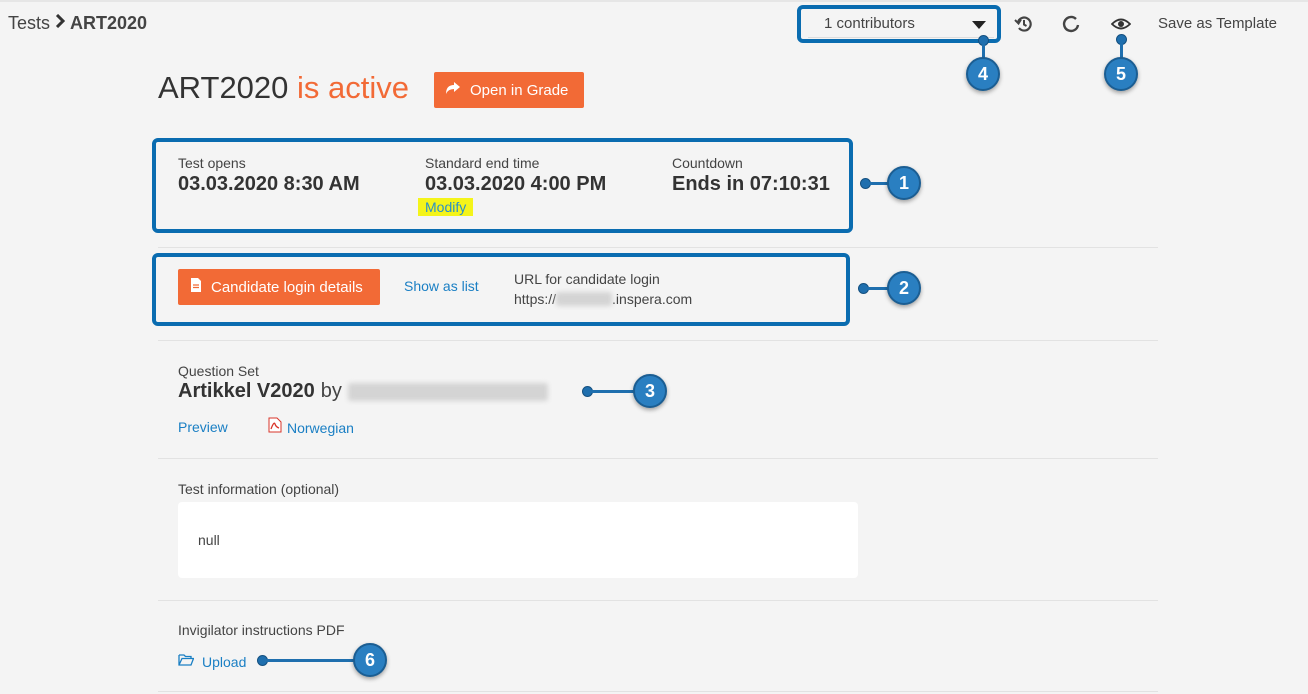  Describe the element at coordinates (259, 489) in the screenshot. I see `test-info-label: Test information (optional)` at that location.